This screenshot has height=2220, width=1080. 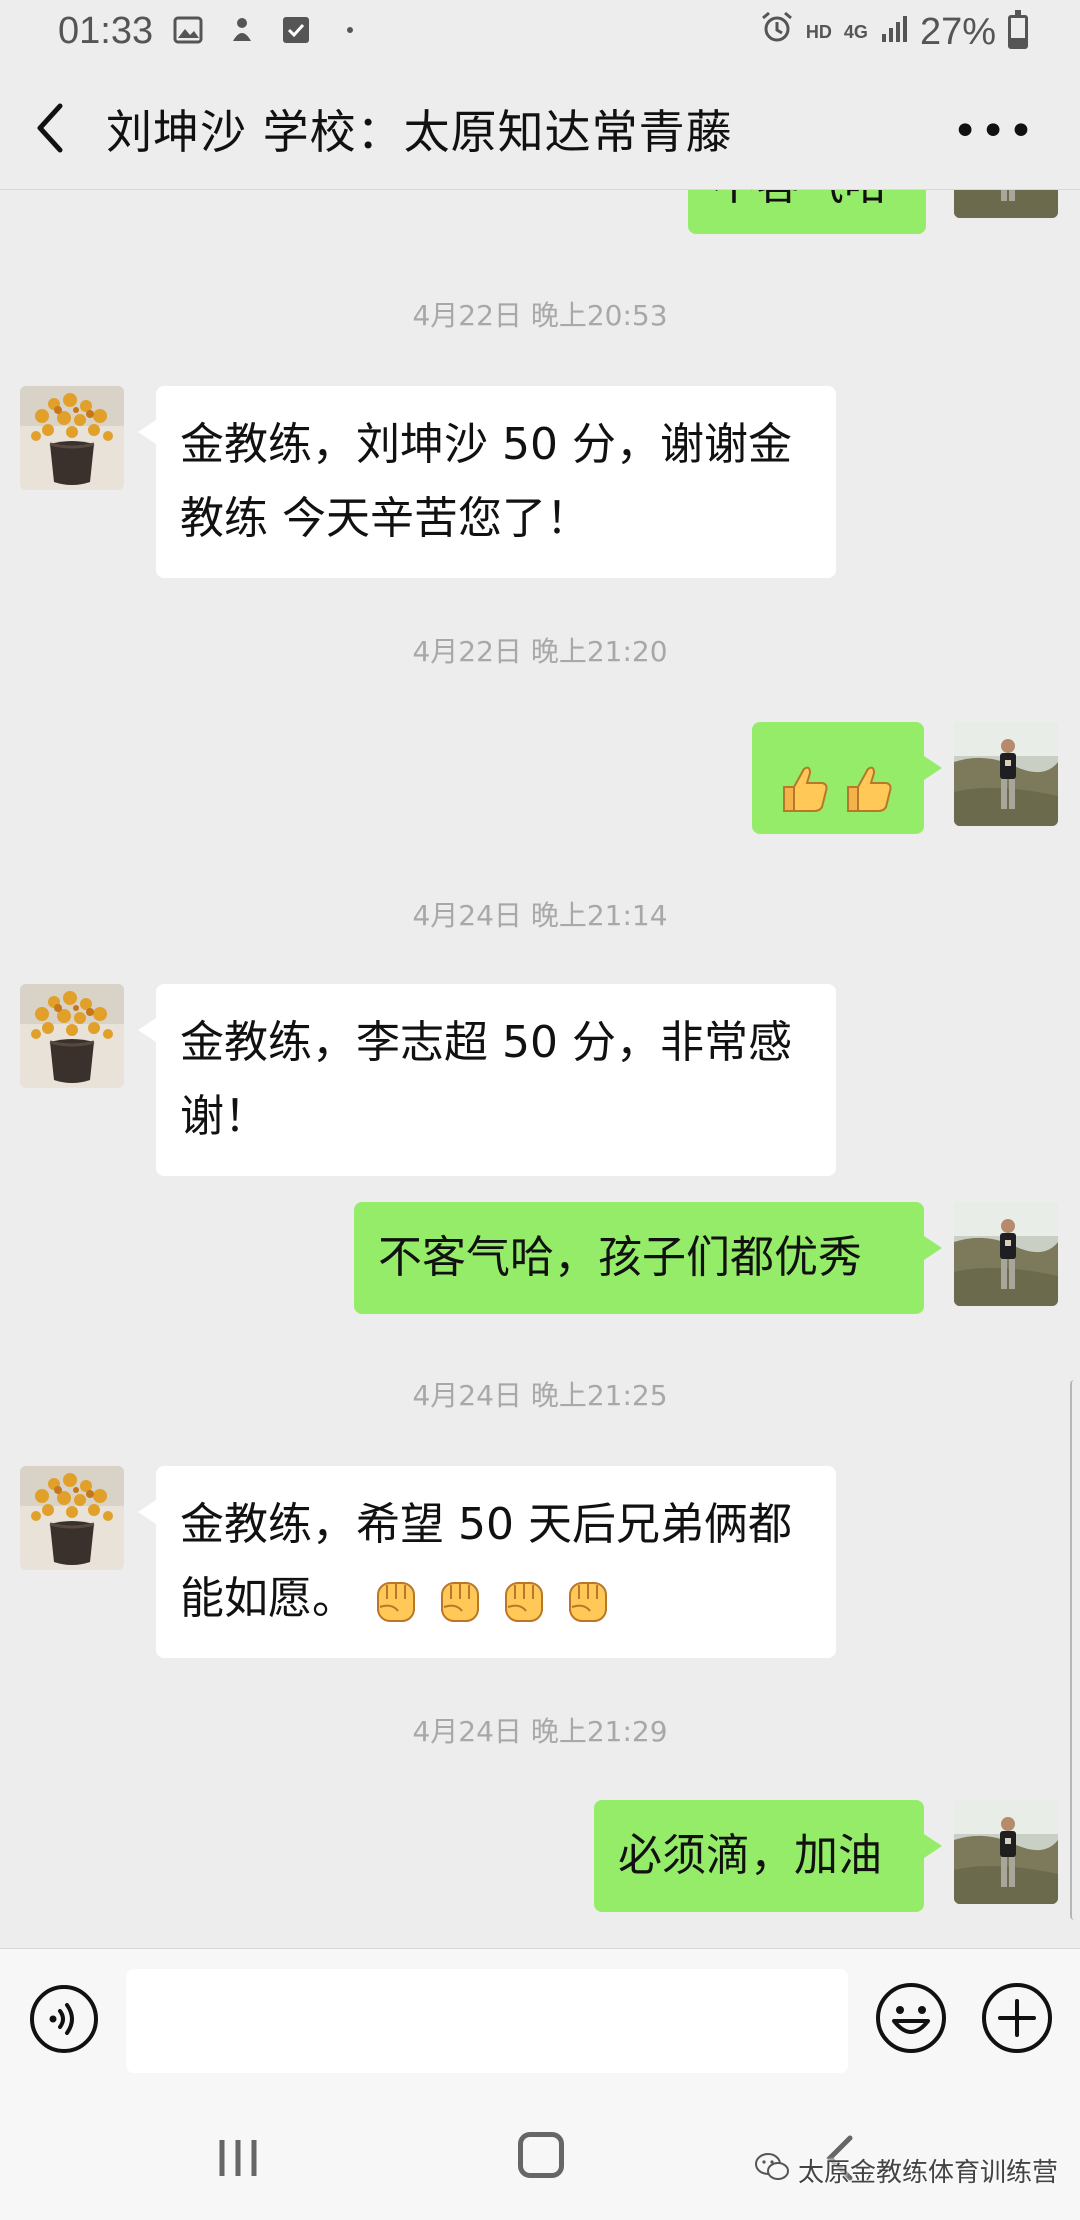 I want to click on message-bubble-out: 不客气哈, so click(x=807, y=212).